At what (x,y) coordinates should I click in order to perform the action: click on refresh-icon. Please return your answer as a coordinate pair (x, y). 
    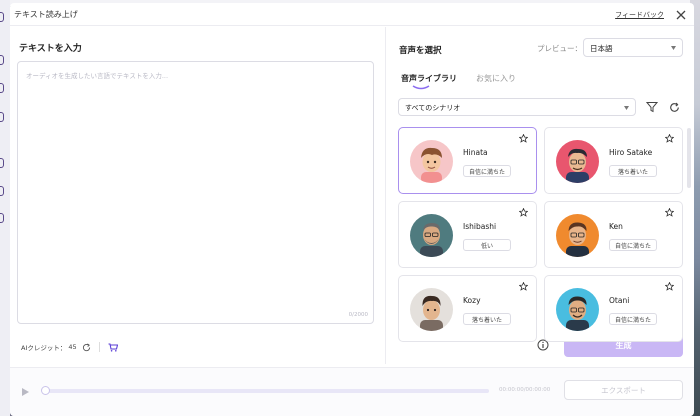
    Looking at the image, I should click on (674, 107).